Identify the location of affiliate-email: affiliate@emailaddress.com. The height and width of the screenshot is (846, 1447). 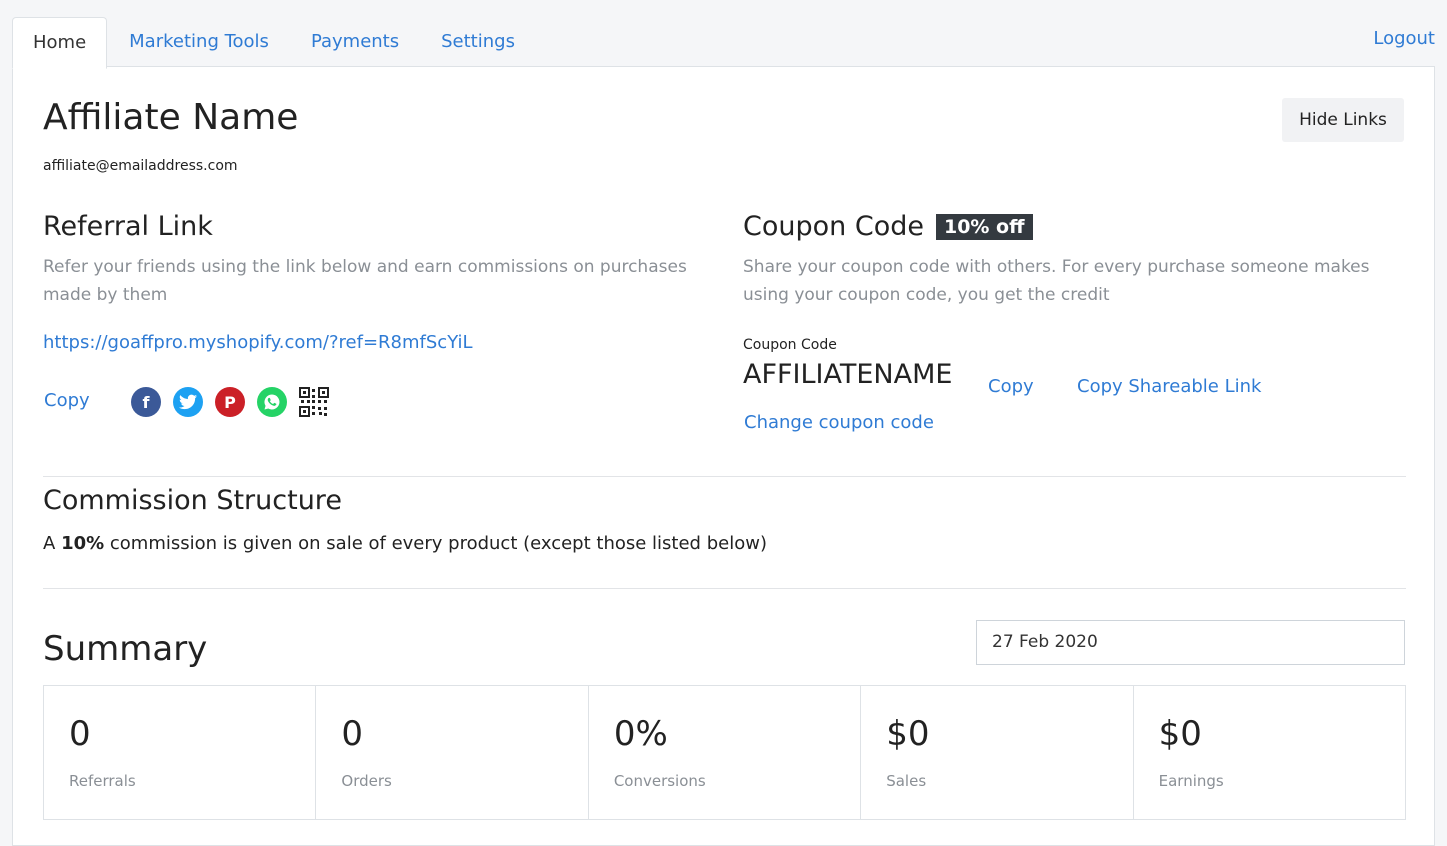
(140, 166).